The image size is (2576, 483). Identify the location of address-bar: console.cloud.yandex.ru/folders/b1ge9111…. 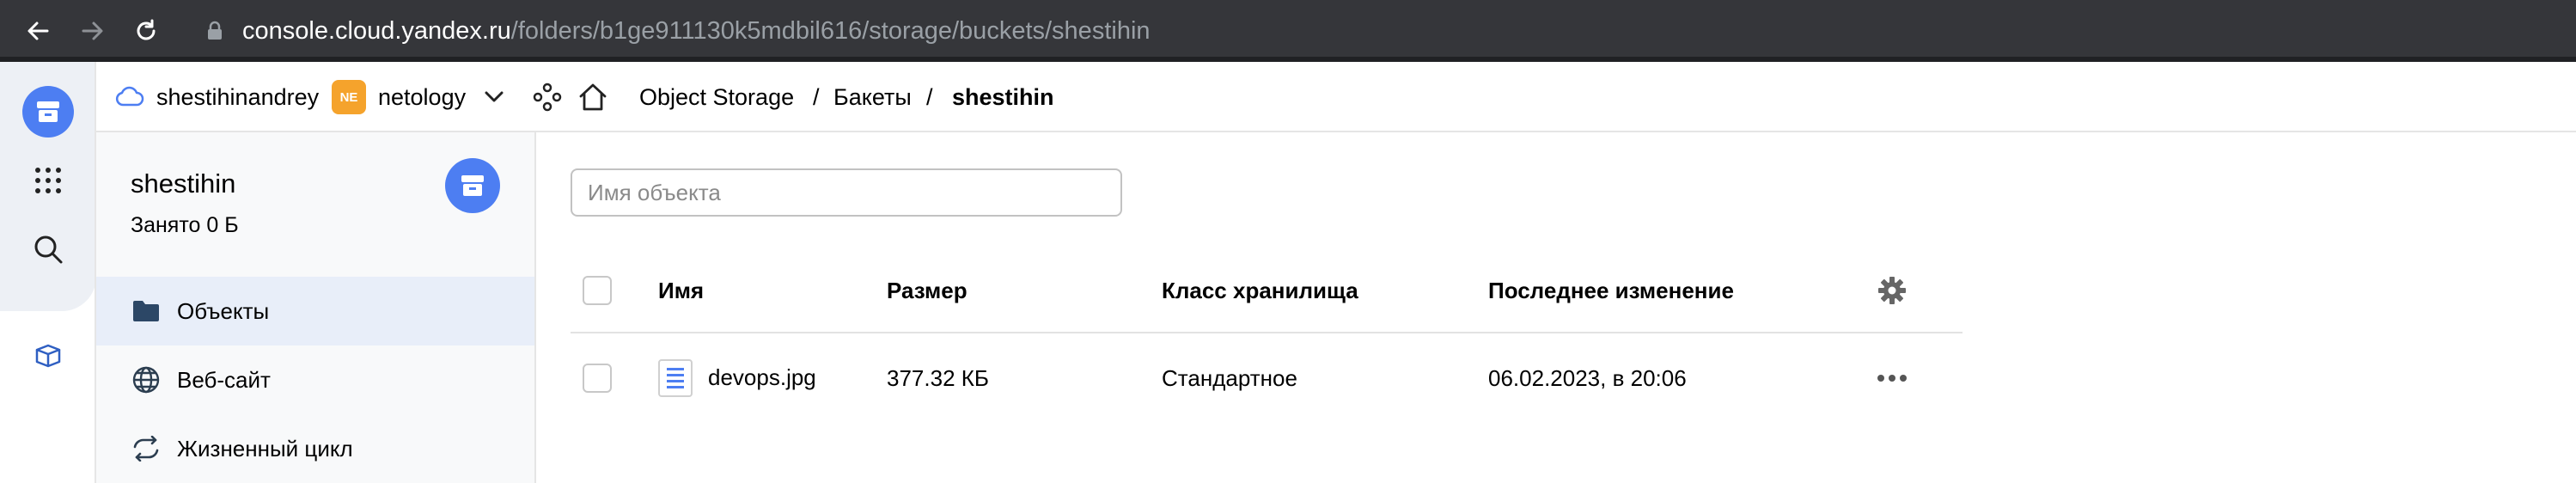
(696, 30).